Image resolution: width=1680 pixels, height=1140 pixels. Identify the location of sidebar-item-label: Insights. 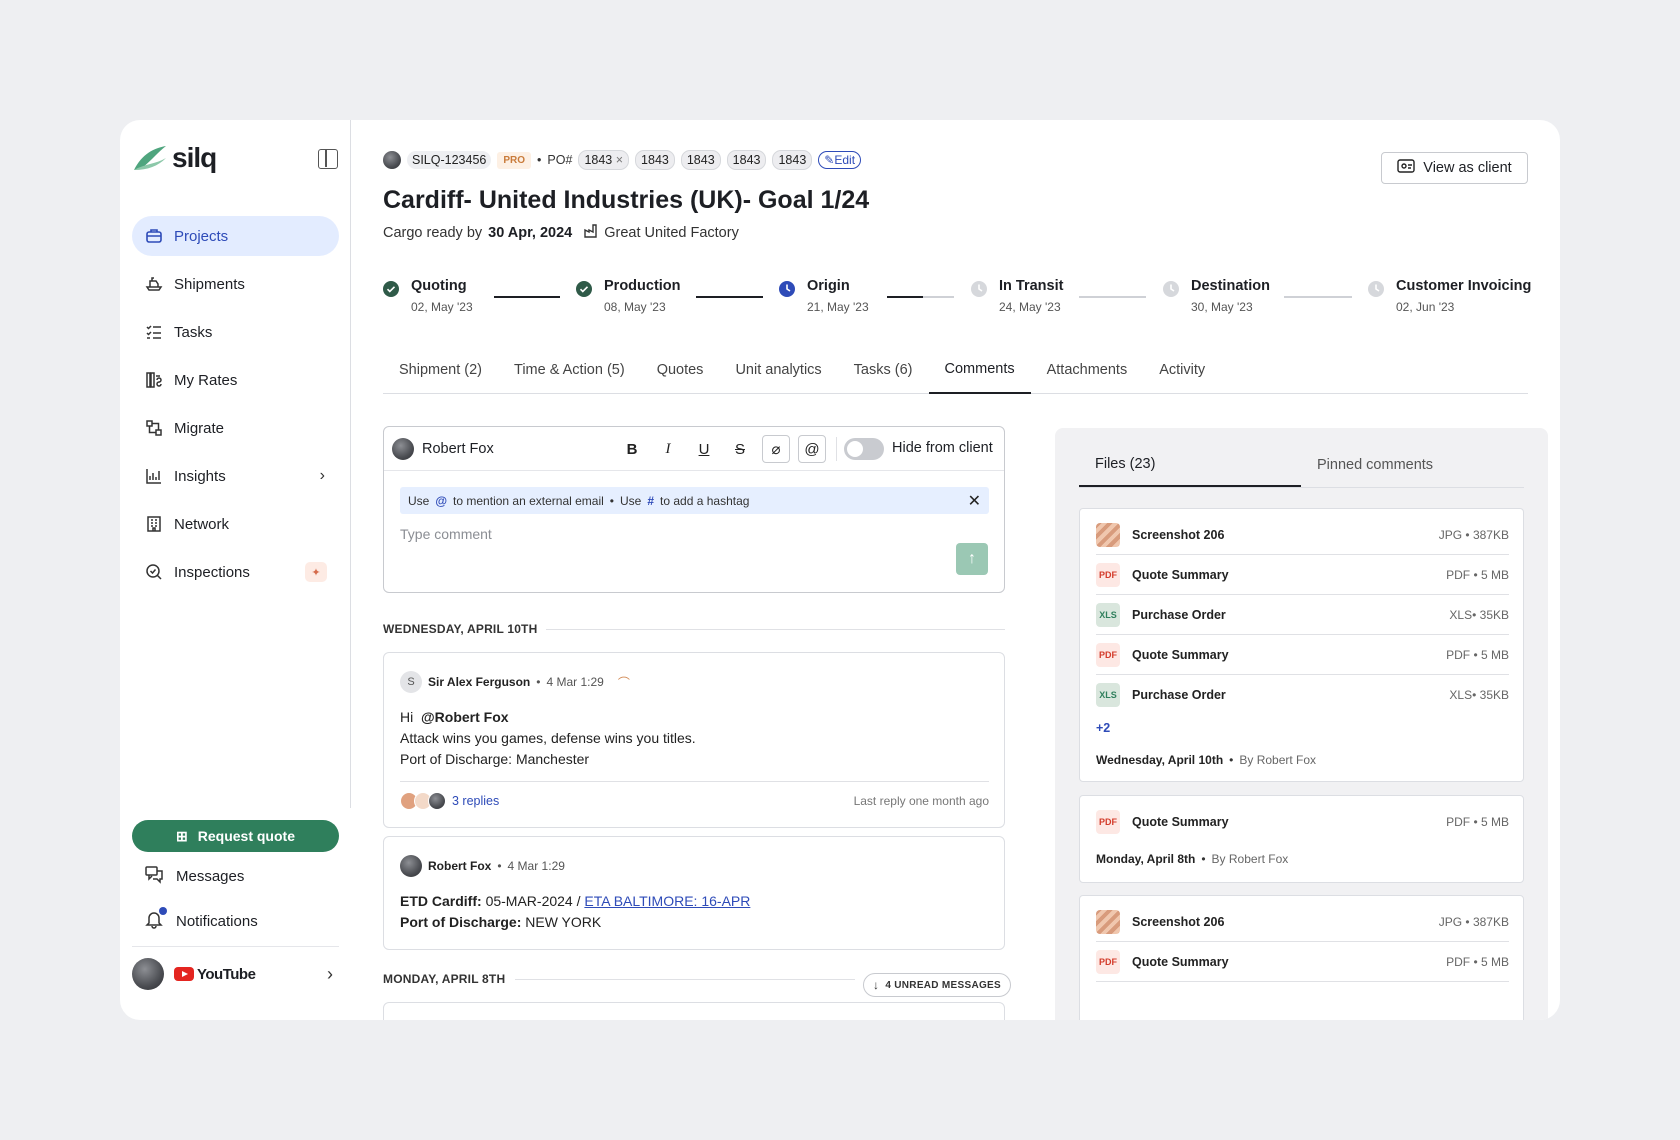
(200, 476).